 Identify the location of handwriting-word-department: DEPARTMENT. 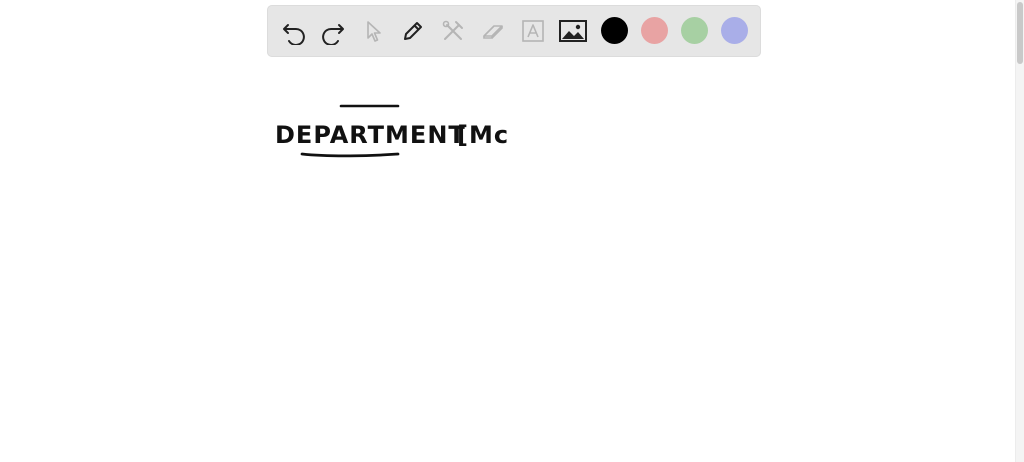
(370, 135).